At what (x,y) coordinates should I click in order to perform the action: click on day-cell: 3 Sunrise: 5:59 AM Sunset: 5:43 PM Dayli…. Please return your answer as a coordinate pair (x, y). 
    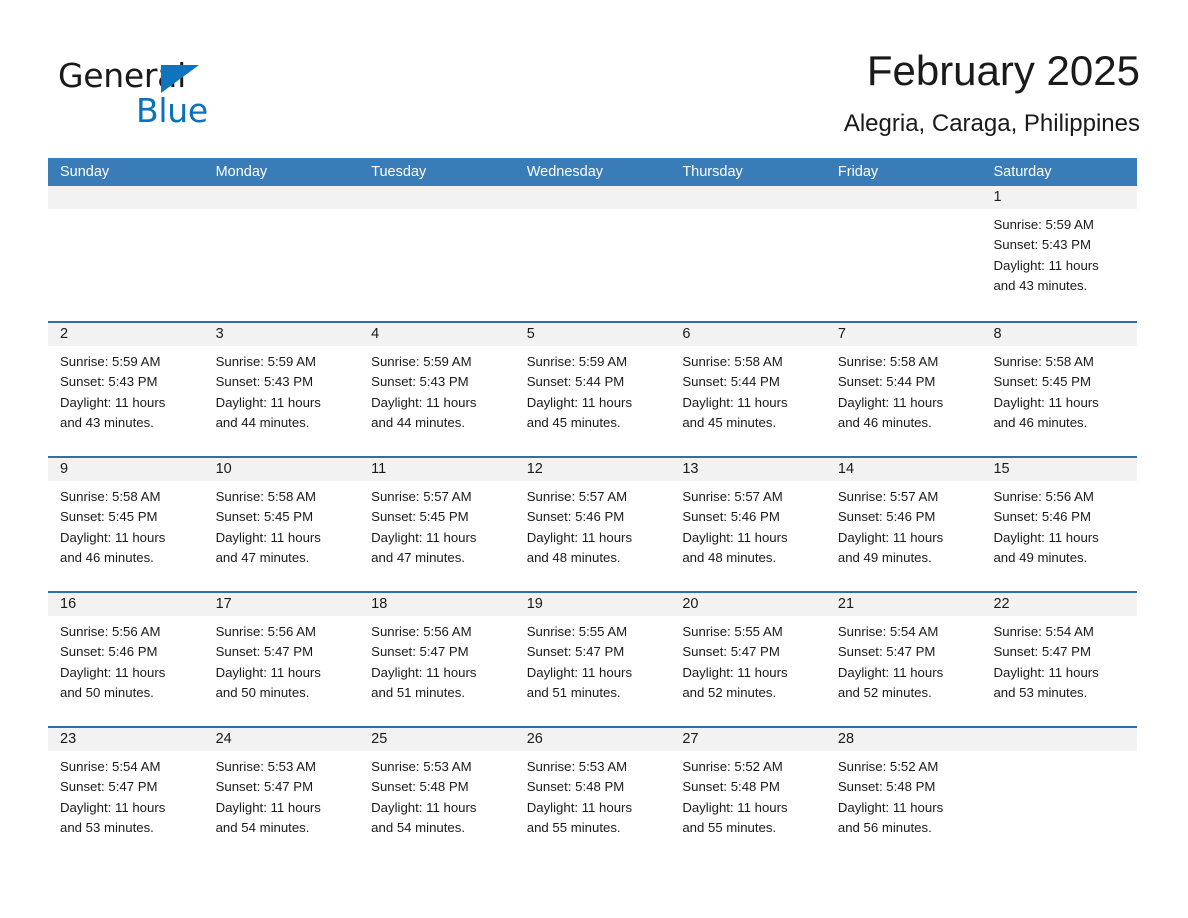
    Looking at the image, I should click on (281, 389).